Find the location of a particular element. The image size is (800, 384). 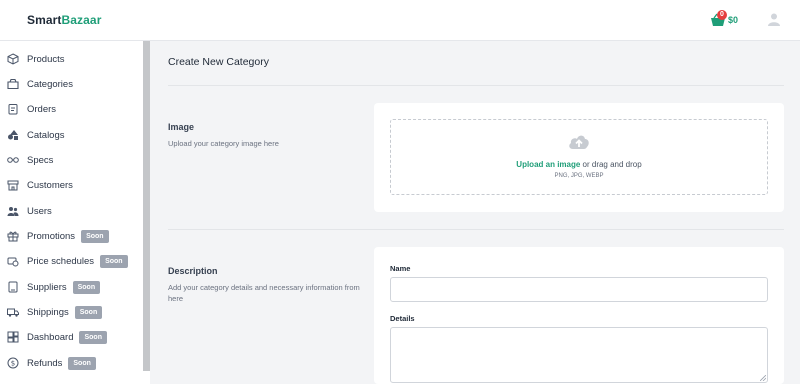

sidebar-item-label: Dashboard is located at coordinates (50, 337).